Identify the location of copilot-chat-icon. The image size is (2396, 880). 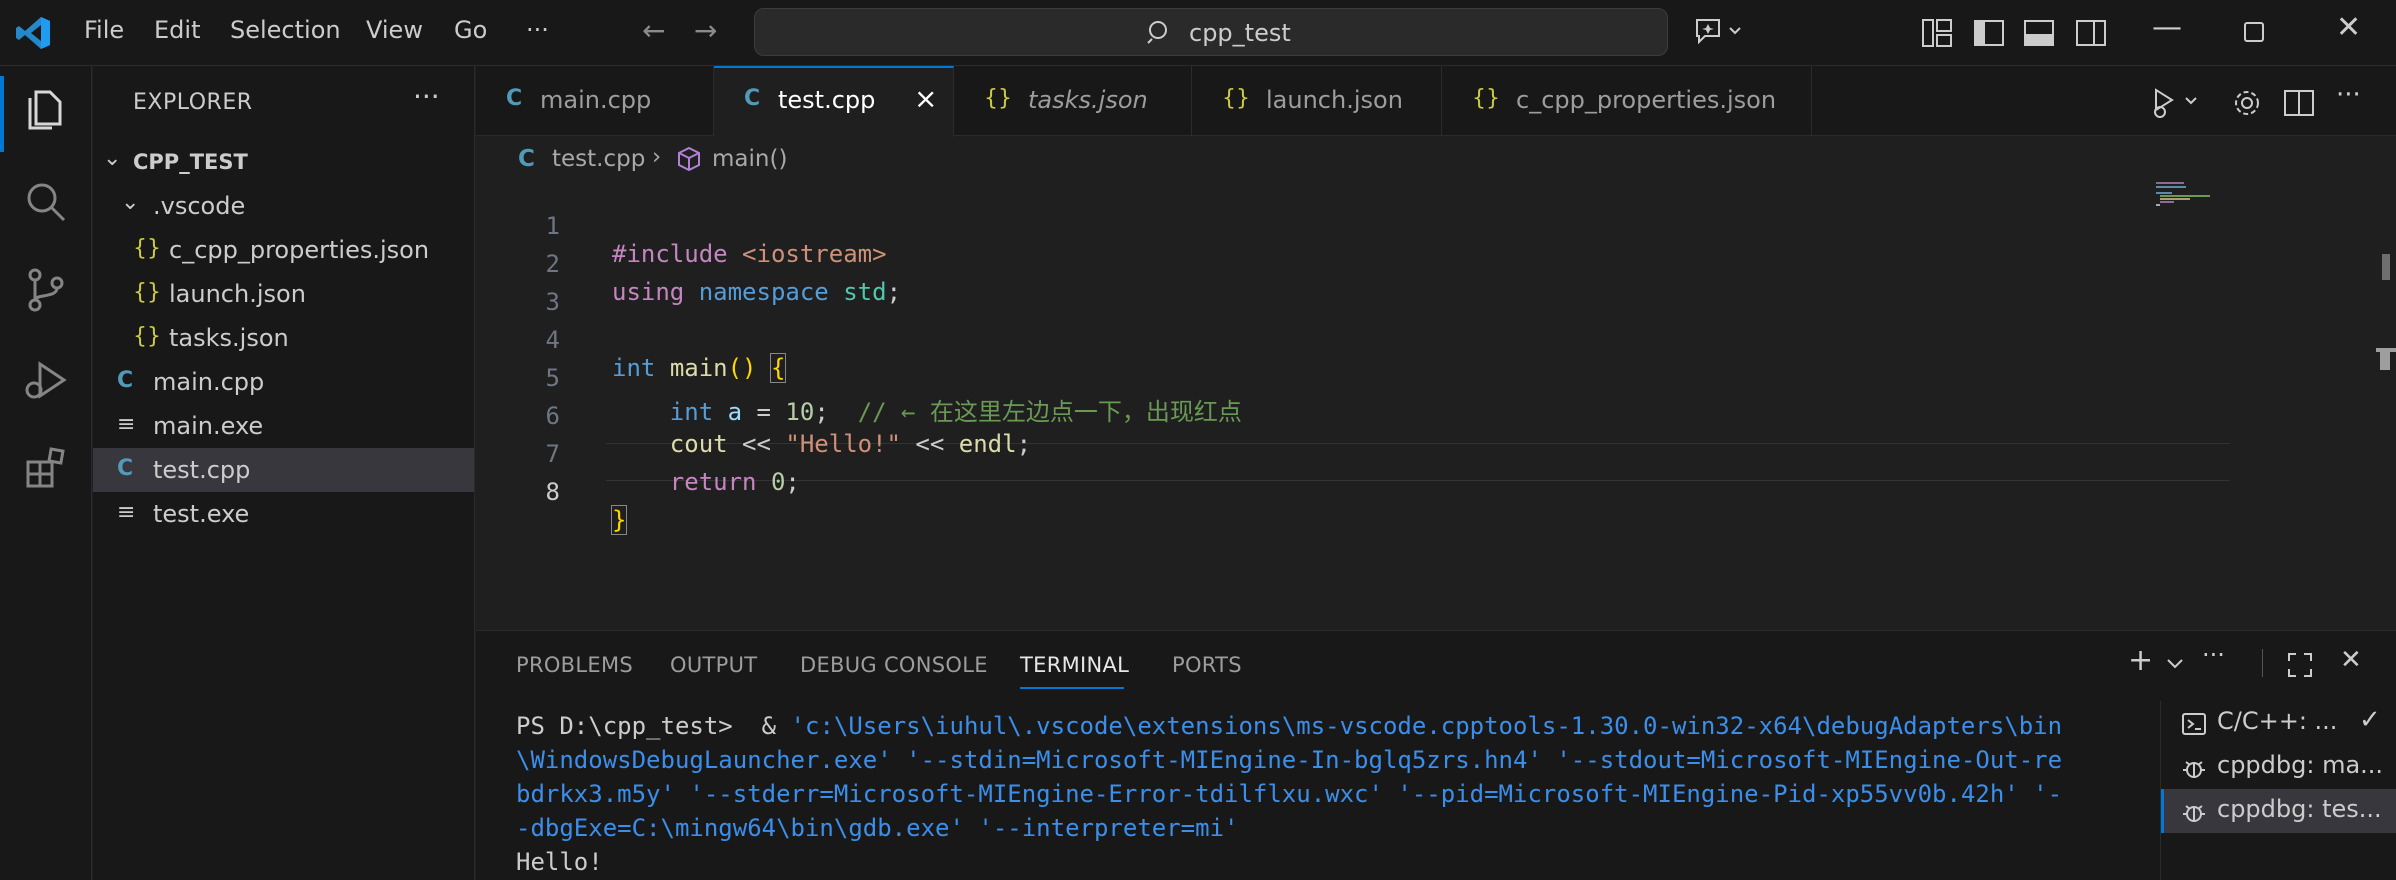
(1721, 33).